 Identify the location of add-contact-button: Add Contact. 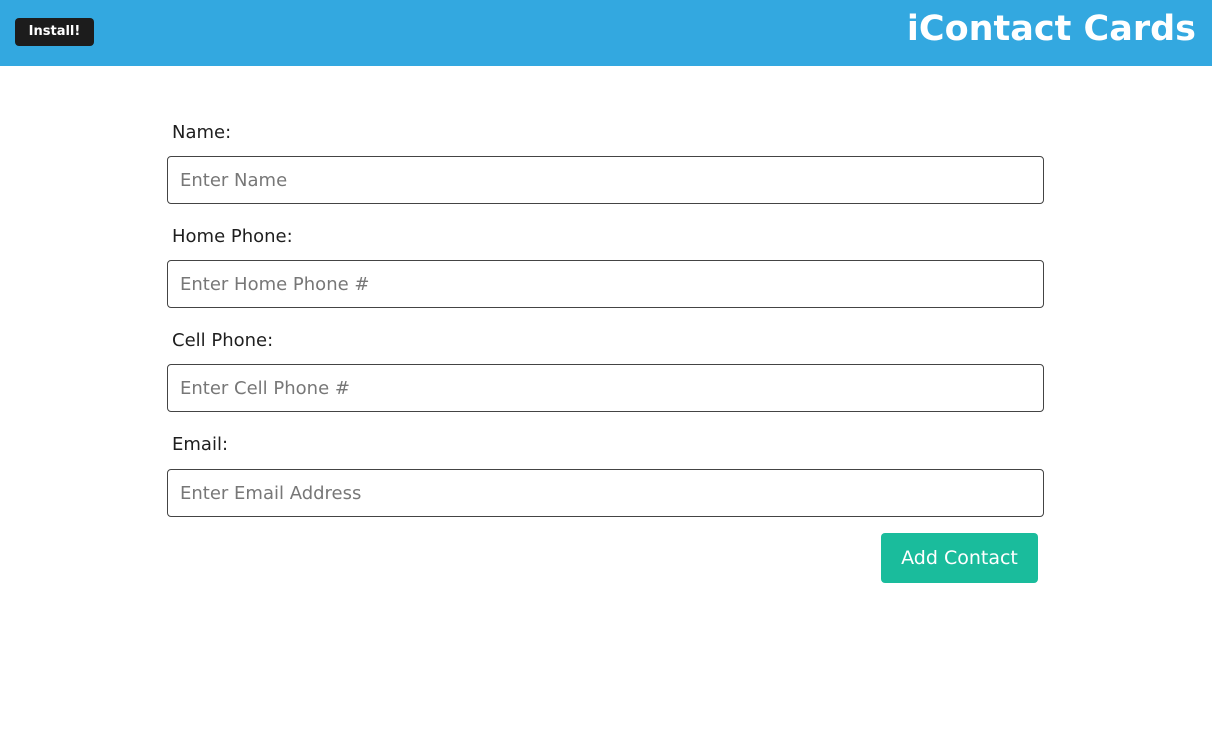
(959, 558).